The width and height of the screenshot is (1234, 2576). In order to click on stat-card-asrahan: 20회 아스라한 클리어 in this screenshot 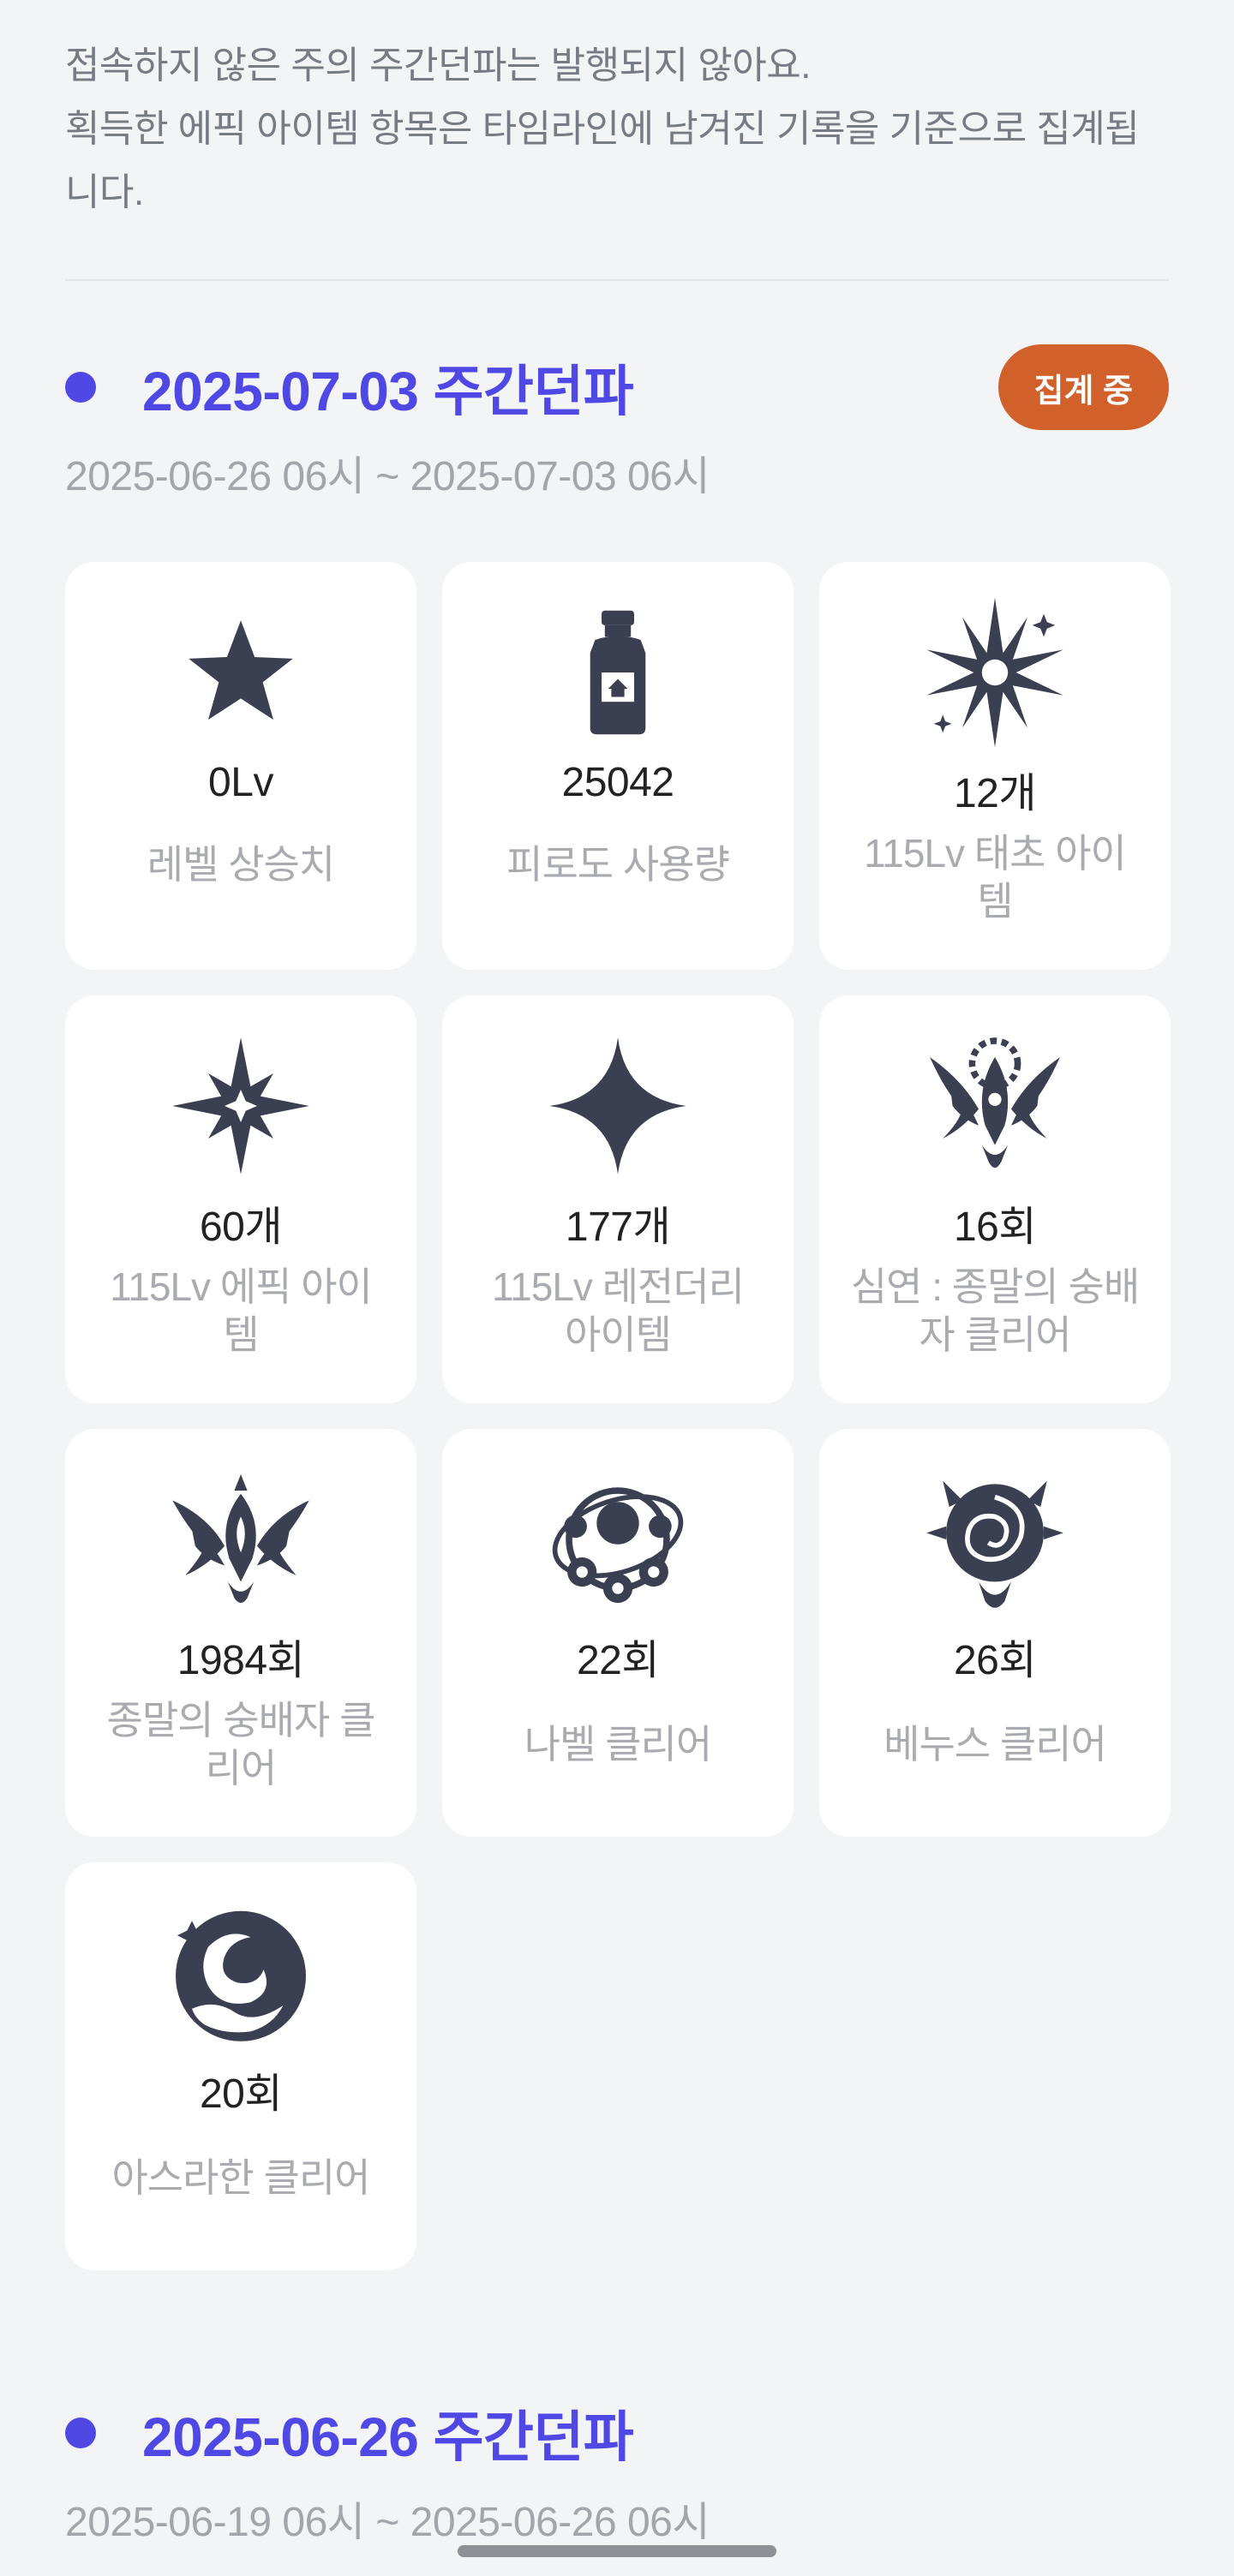, I will do `click(240, 2066)`.